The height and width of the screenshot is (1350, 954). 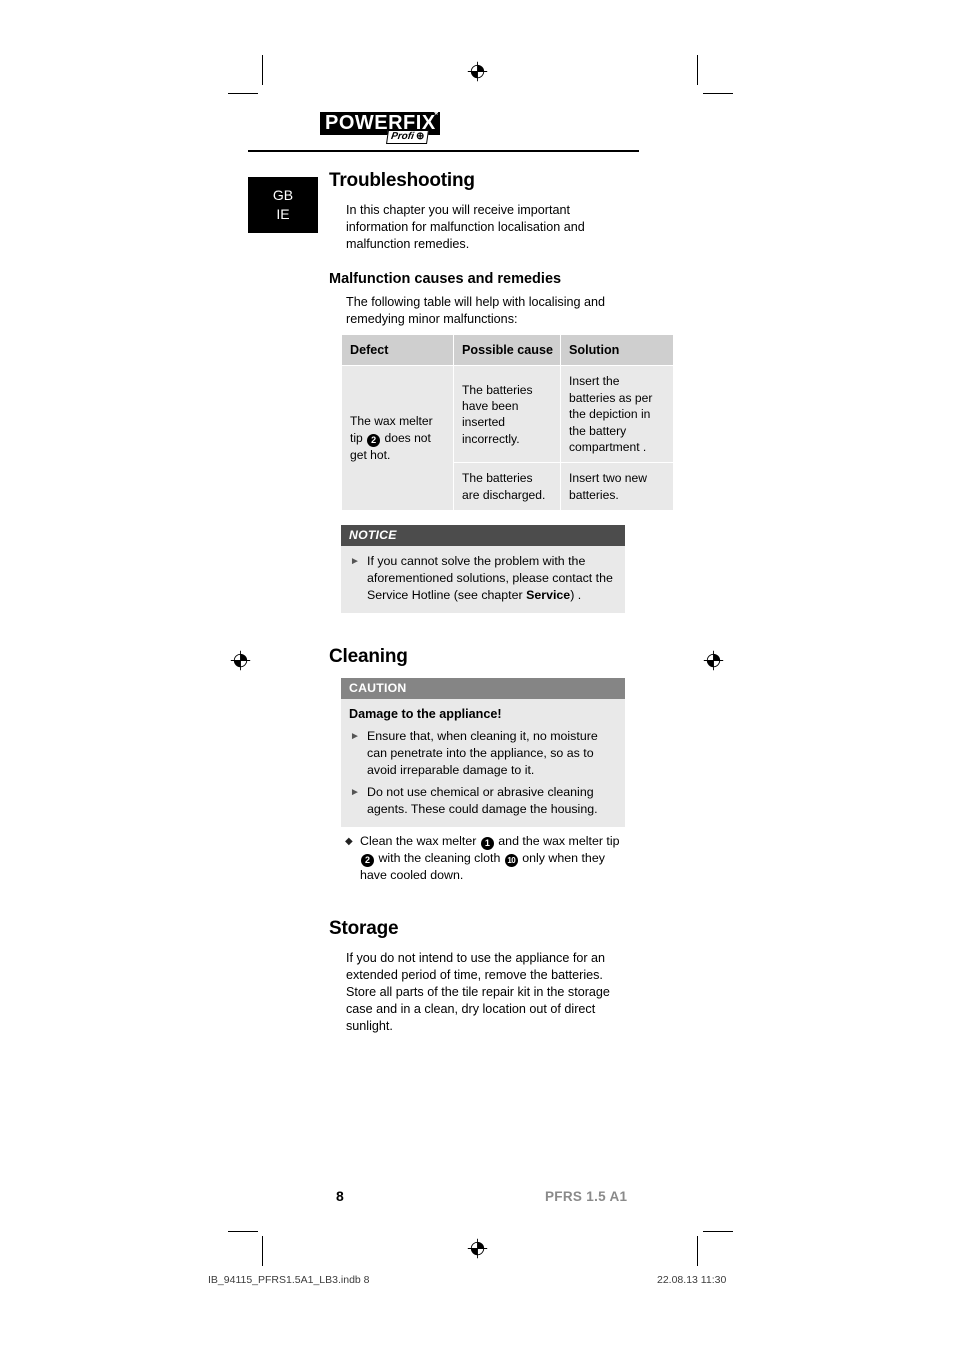 I want to click on table-cell-solution: Insert two new batteries., so click(x=617, y=487).